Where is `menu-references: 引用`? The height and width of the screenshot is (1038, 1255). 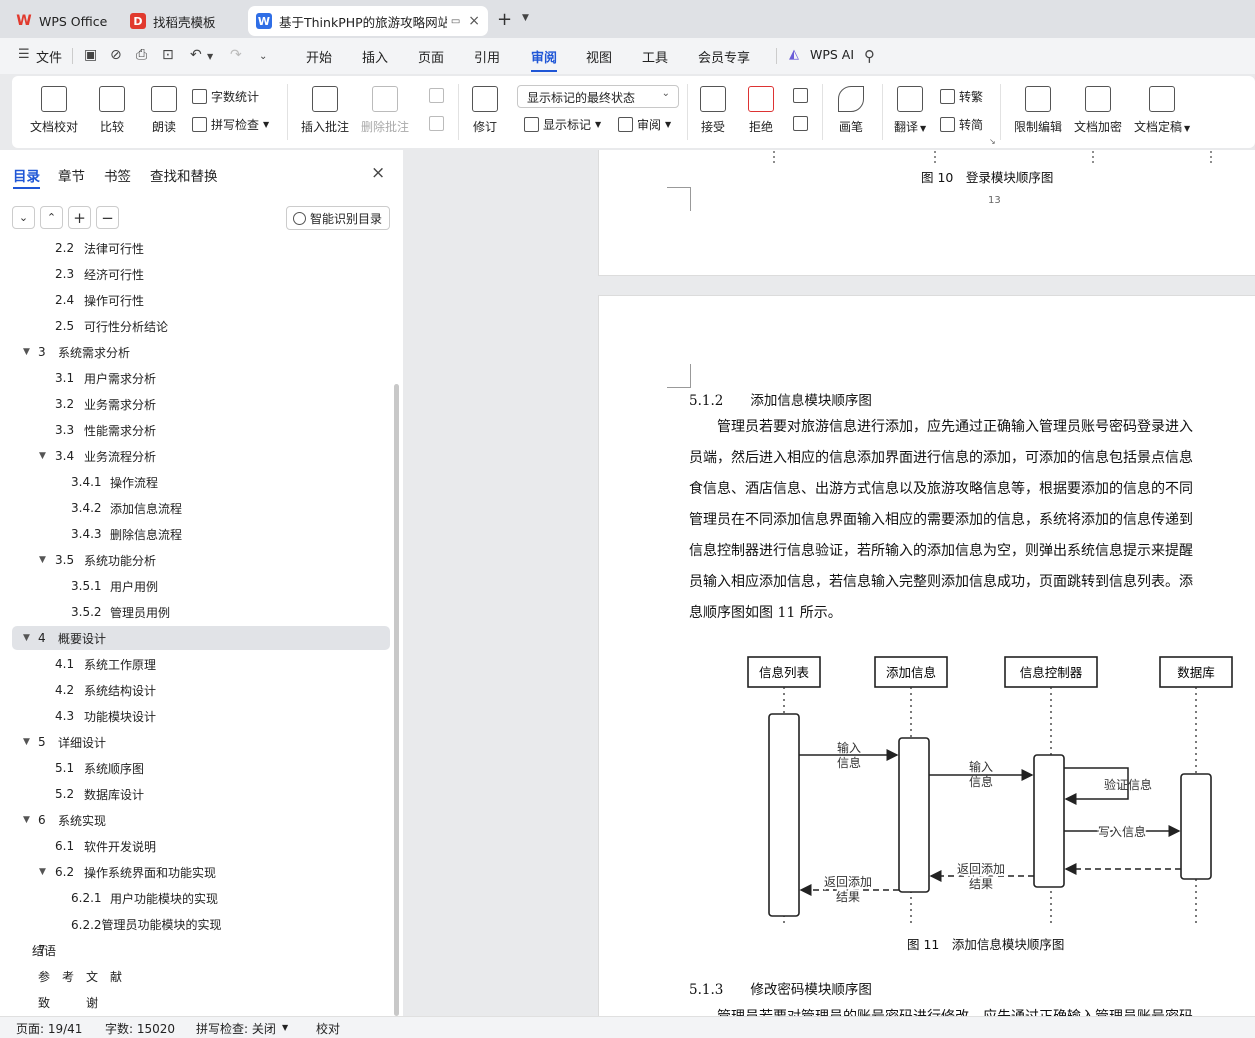 menu-references: 引用 is located at coordinates (487, 56).